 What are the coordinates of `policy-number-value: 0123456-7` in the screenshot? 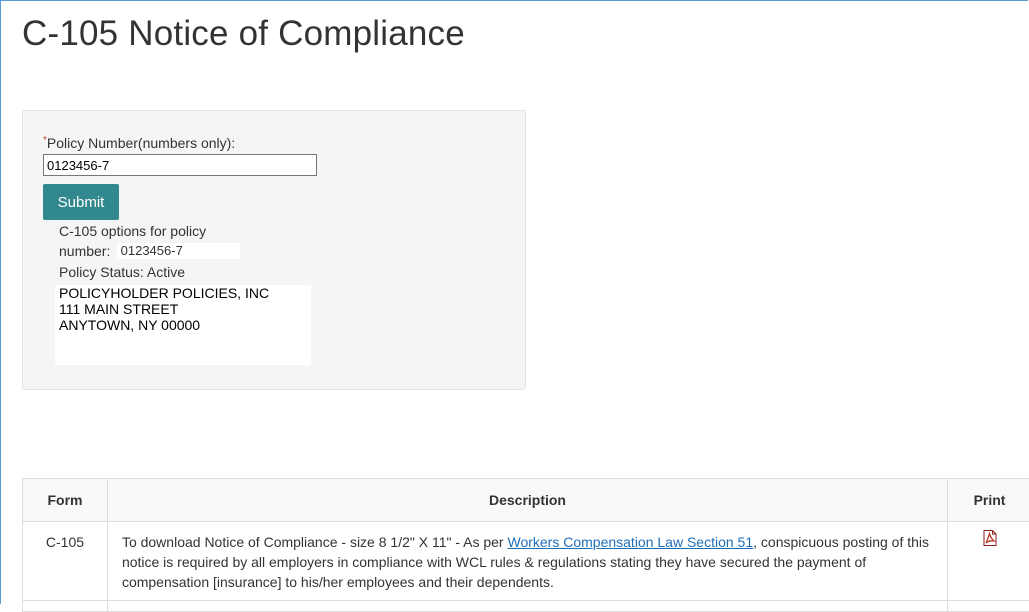 It's located at (178, 251).